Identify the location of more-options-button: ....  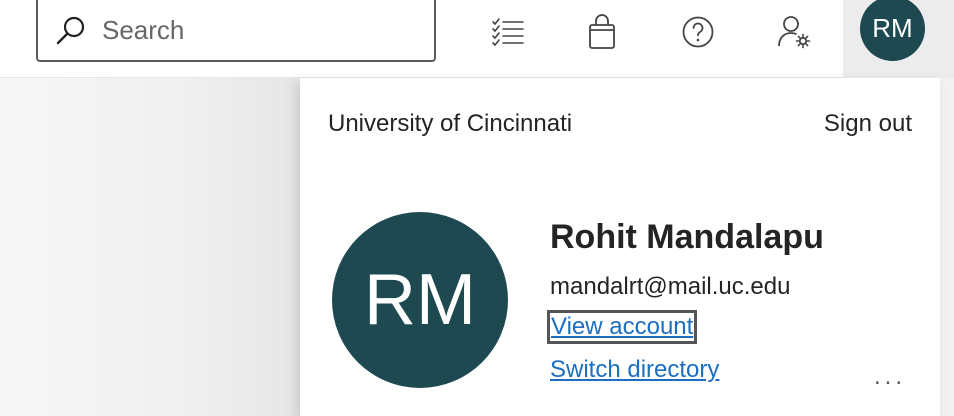
(890, 377).